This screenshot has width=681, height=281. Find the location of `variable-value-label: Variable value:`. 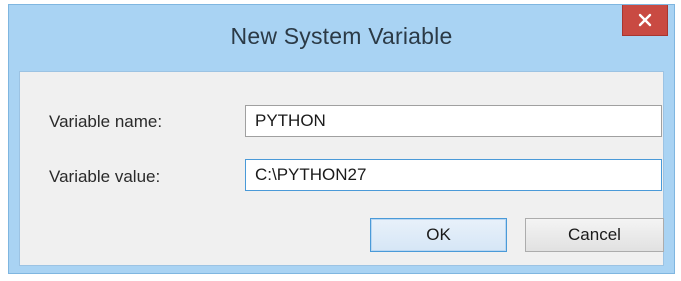

variable-value-label: Variable value: is located at coordinates (105, 176).